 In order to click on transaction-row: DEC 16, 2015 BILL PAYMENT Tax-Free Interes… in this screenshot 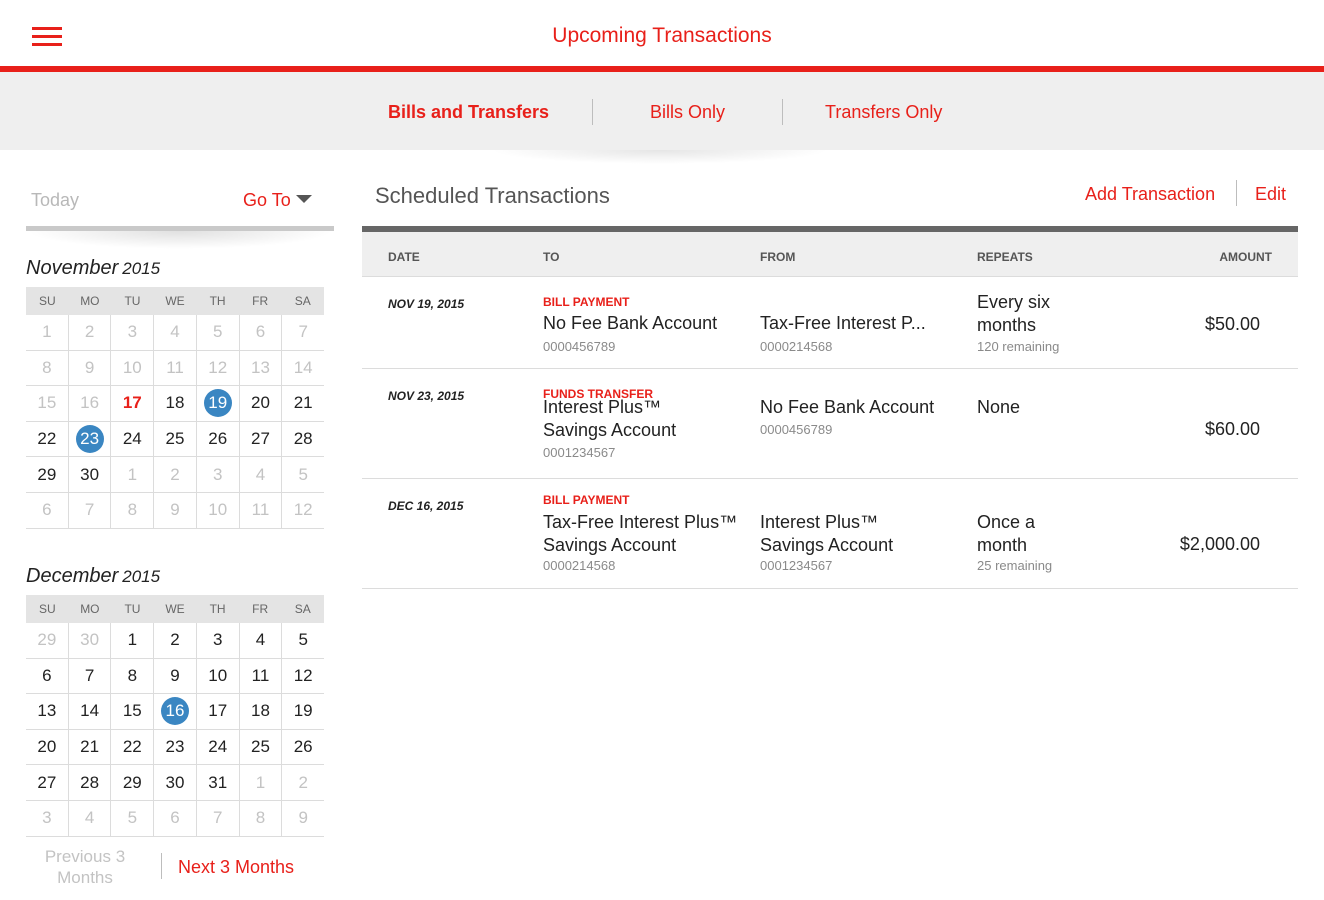, I will do `click(830, 534)`.